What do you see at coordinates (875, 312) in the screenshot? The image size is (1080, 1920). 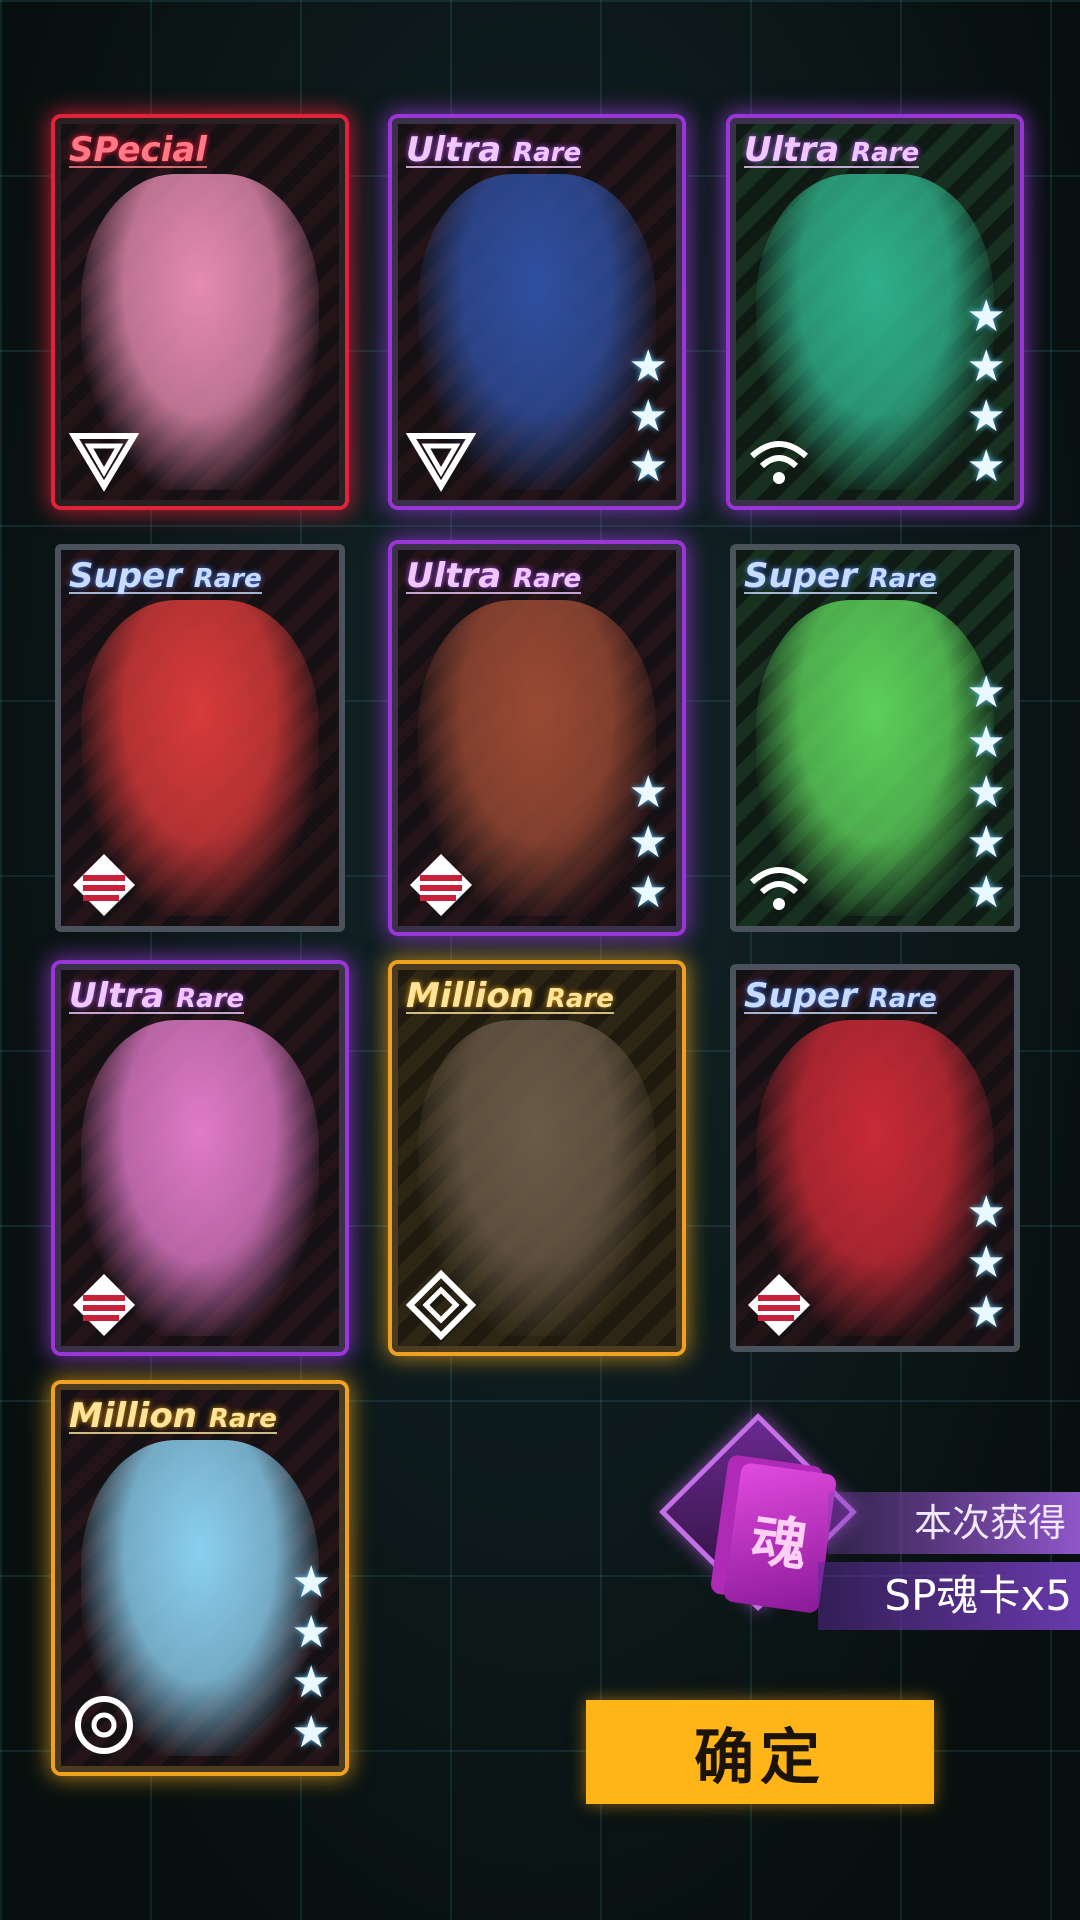 I see `character-card-3: Ultra Rare ★ ★ ★ ★` at bounding box center [875, 312].